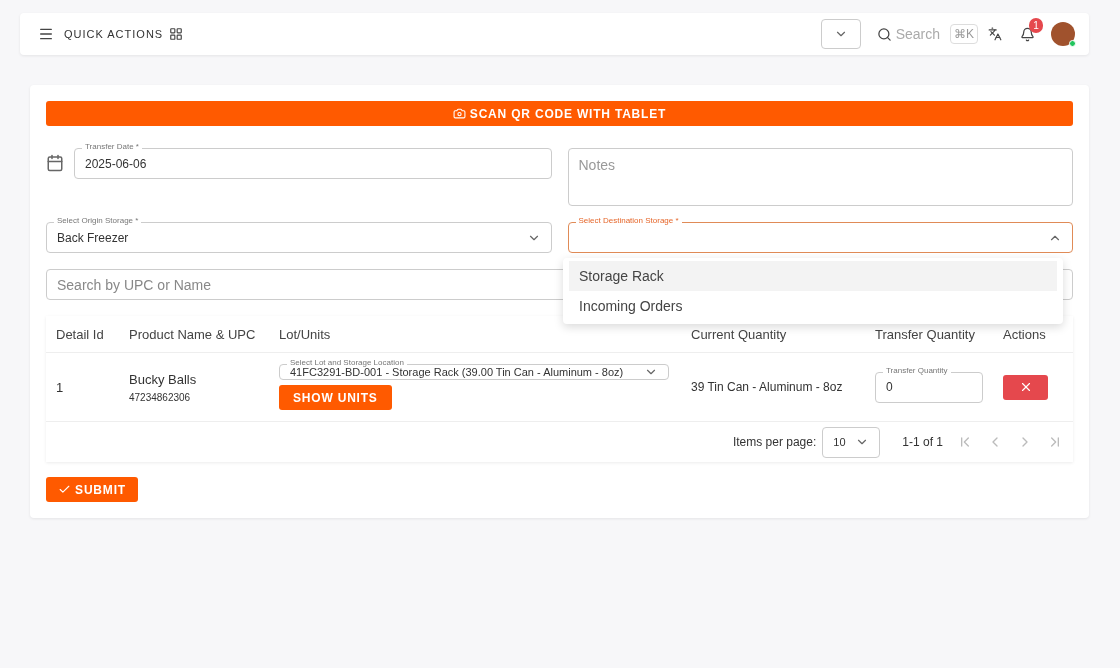 This screenshot has height=668, width=1120. I want to click on shortcut-hint: ⌘K, so click(964, 34).